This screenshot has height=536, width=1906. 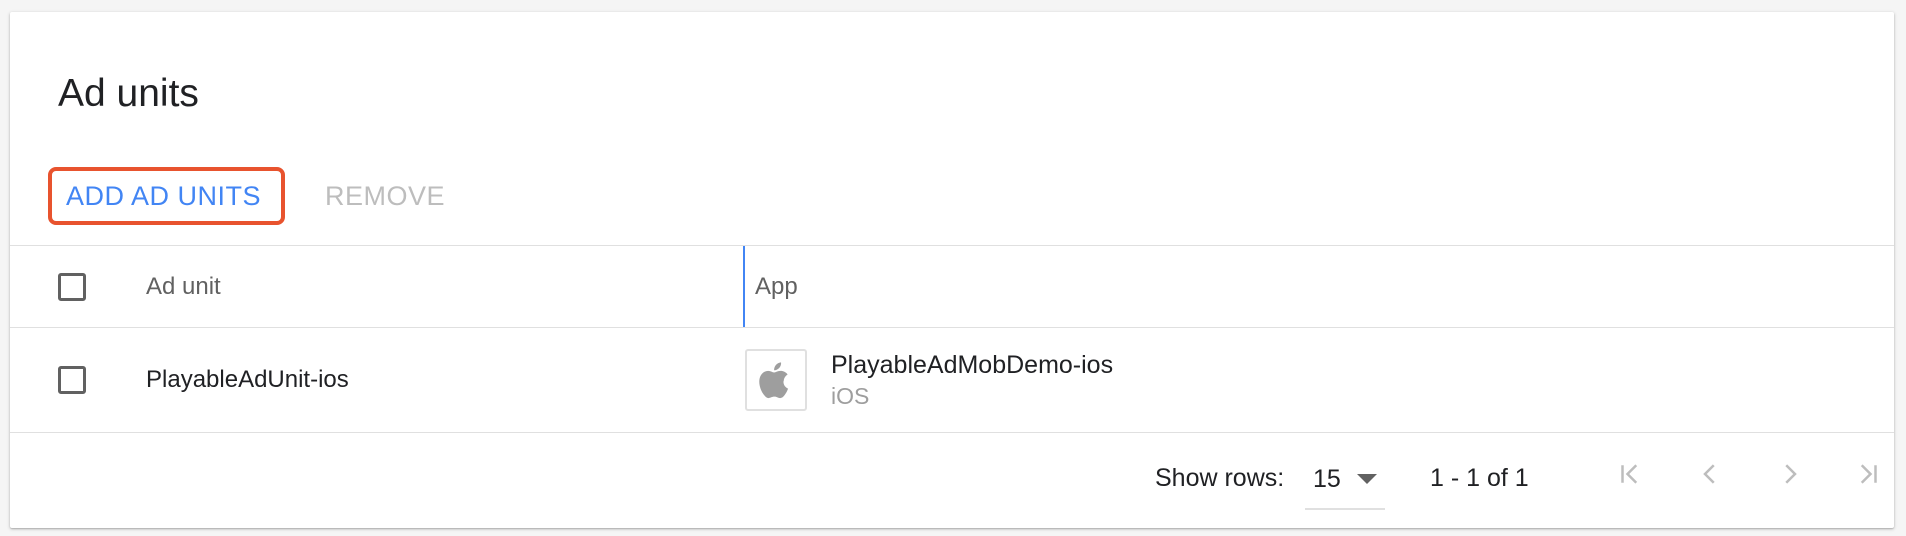 What do you see at coordinates (776, 287) in the screenshot?
I see `column-header-app: App` at bounding box center [776, 287].